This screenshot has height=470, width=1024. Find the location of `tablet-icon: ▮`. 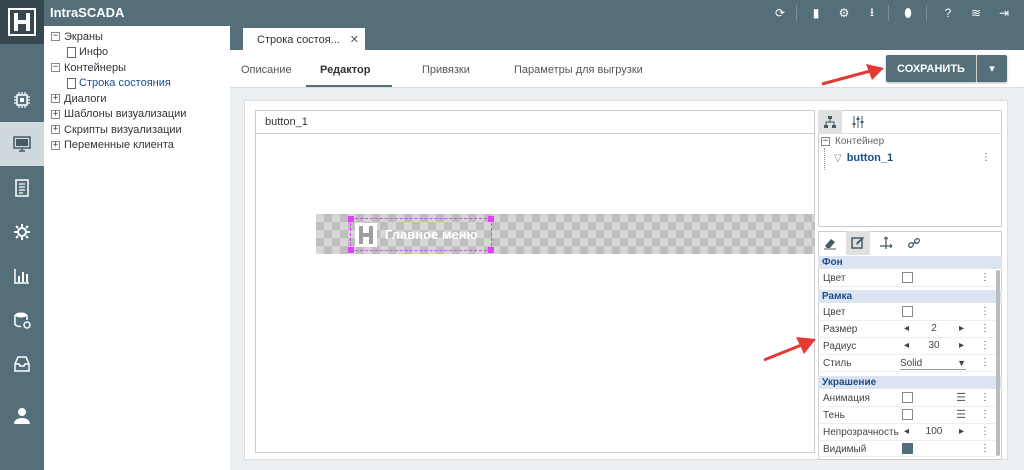

tablet-icon: ▮ is located at coordinates (816, 13).